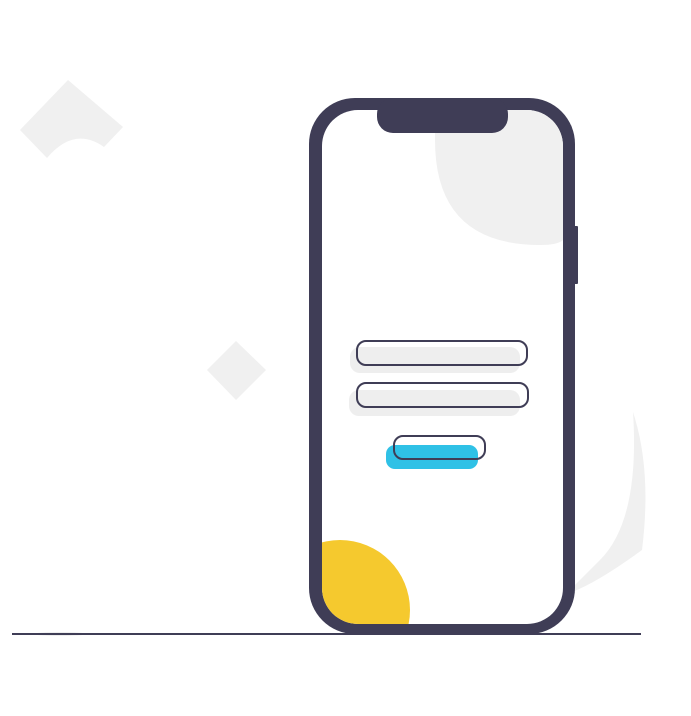  What do you see at coordinates (432, 457) in the screenshot?
I see `submit-button-fill` at bounding box center [432, 457].